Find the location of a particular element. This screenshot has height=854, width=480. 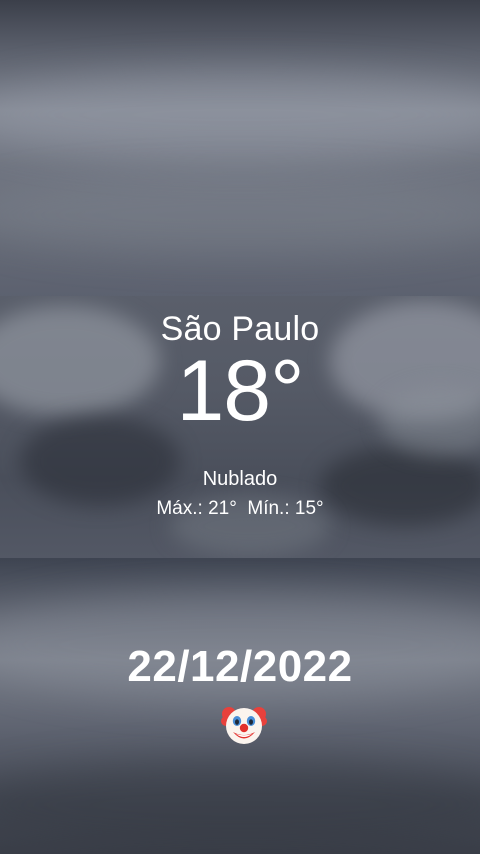

date-caption: 22/12/2022 is located at coordinates (240, 666).